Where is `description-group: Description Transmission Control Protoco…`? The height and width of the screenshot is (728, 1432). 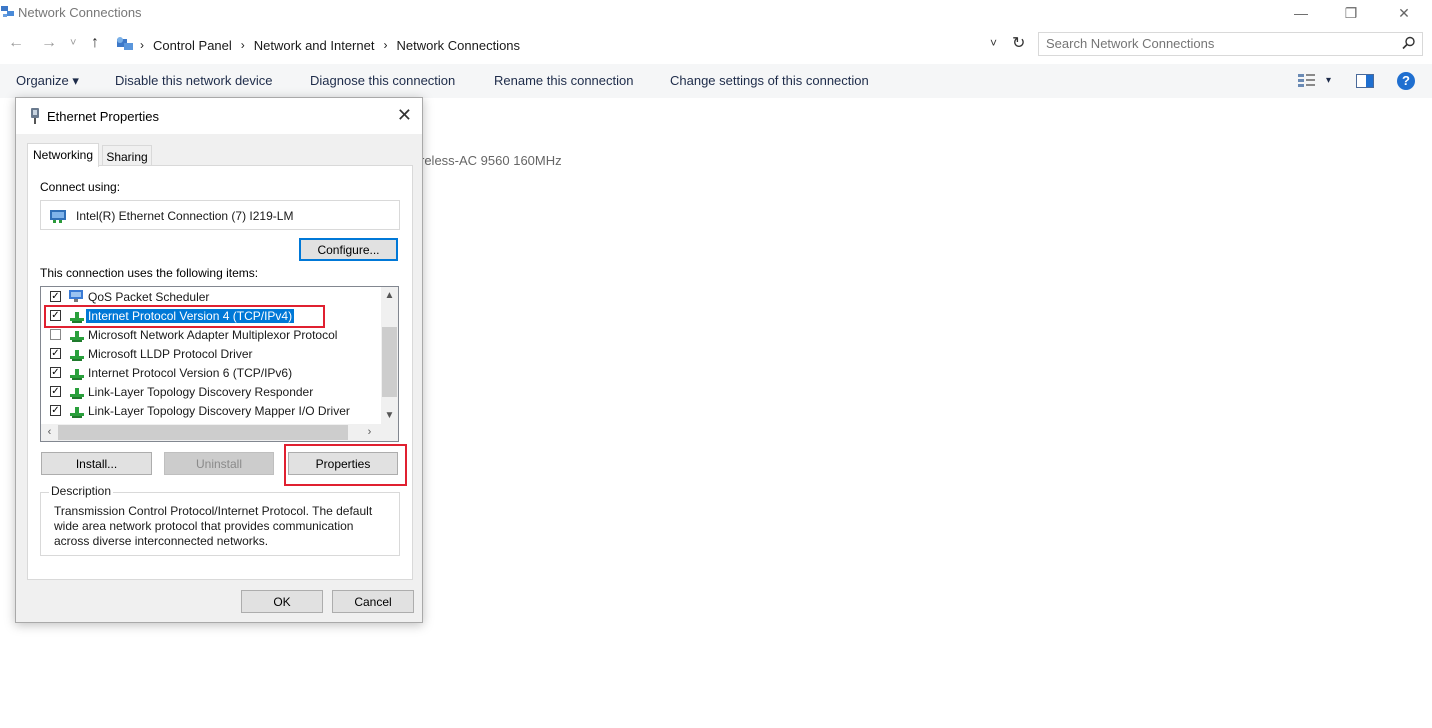
description-group: Description Transmission Control Protoco… is located at coordinates (220, 520).